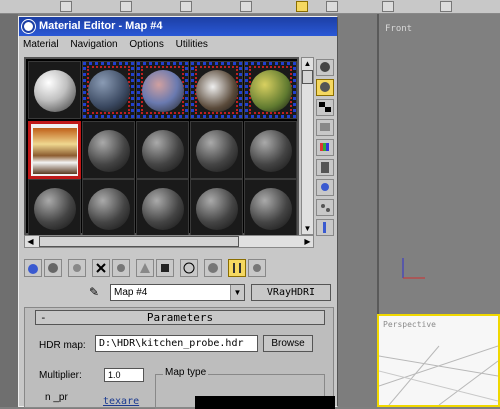 This screenshot has height=409, width=500. What do you see at coordinates (413, 268) in the screenshot?
I see `axis-gizmo-icon` at bounding box center [413, 268].